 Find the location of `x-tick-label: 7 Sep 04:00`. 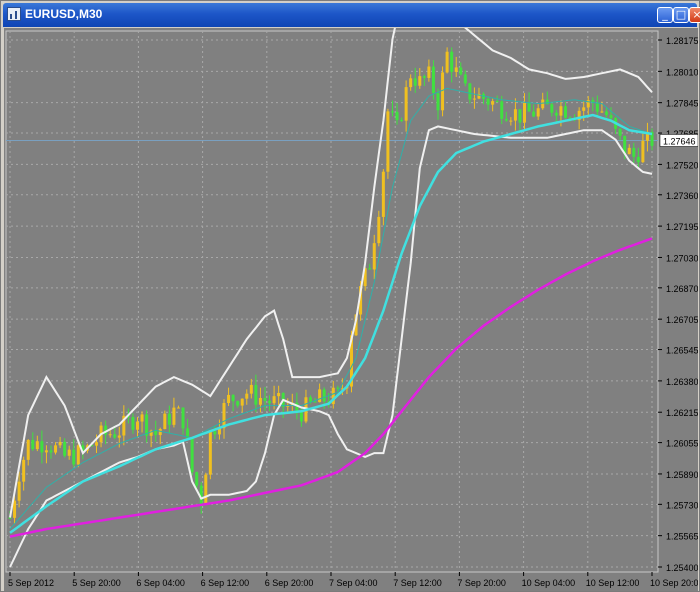

x-tick-label: 7 Sep 04:00 is located at coordinates (353, 583).